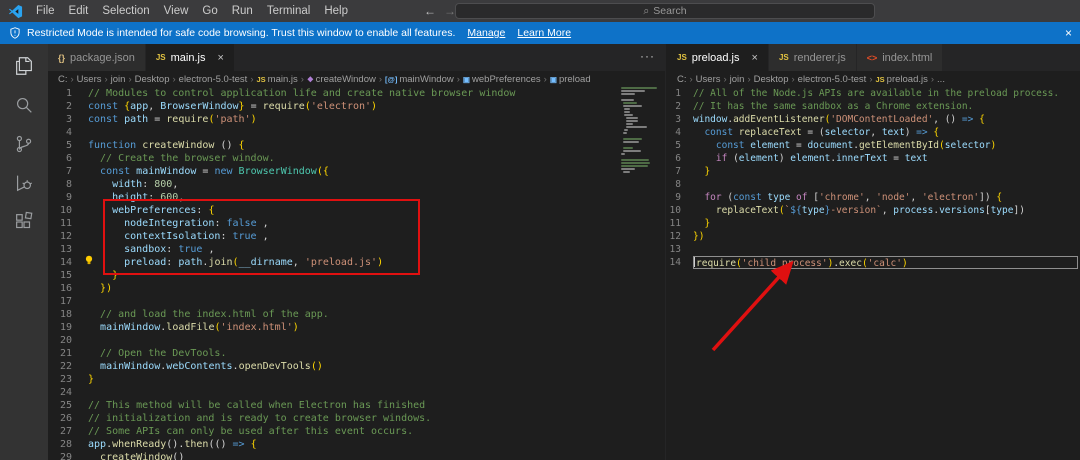 The height and width of the screenshot is (460, 1080). Describe the element at coordinates (718, 57) in the screenshot. I see `tab-preload.js: JS preload.js ×` at that location.